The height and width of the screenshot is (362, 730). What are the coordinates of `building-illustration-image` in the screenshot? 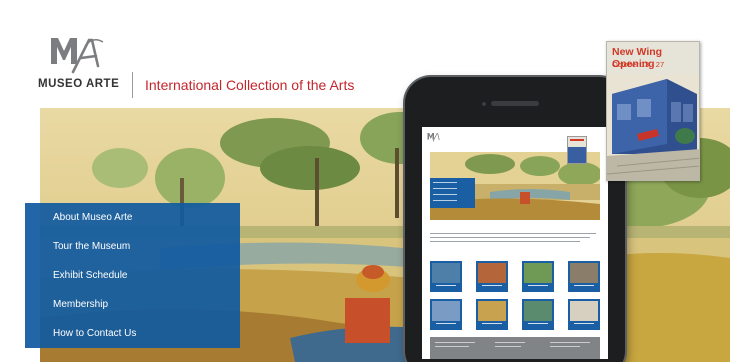 It's located at (653, 127).